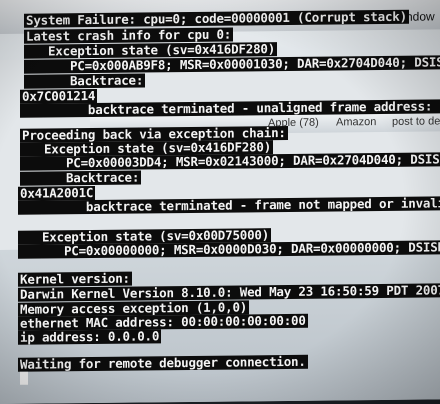  What do you see at coordinates (416, 121) in the screenshot?
I see `bookmark-item: post to de` at bounding box center [416, 121].